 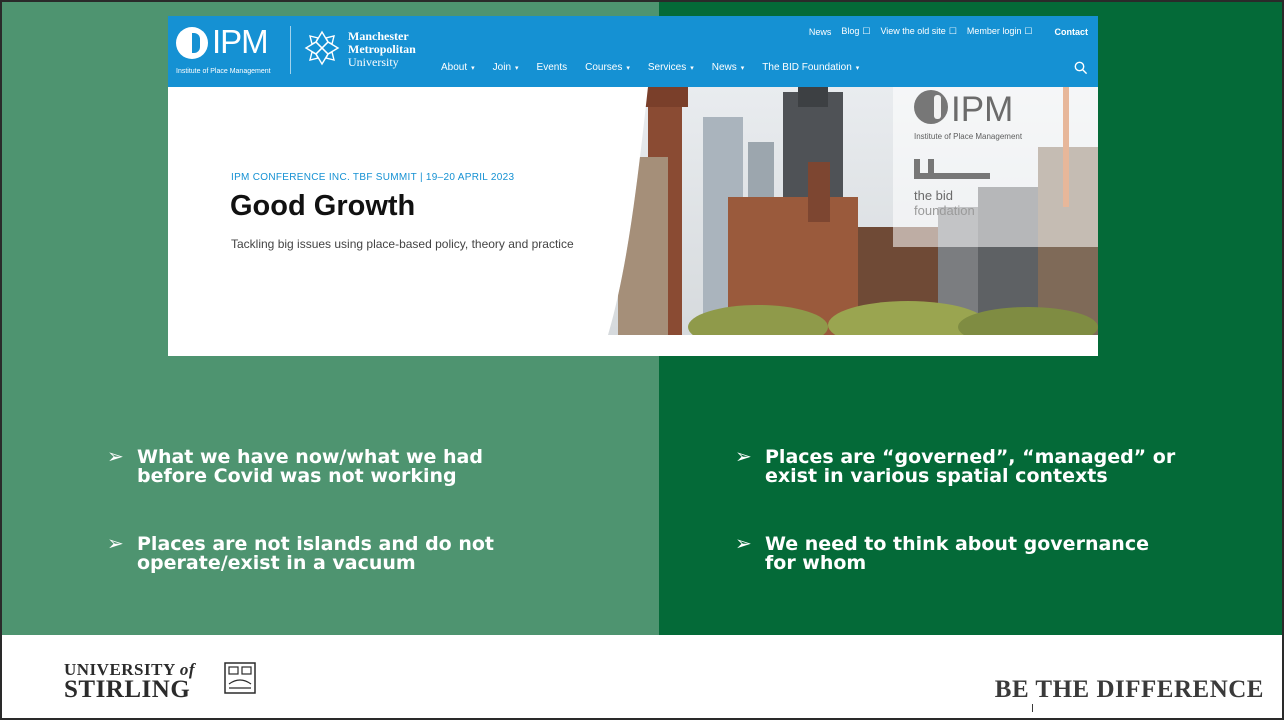 I want to click on ipm-logo: IPM Institute of Place Management, so click(x=231, y=49).